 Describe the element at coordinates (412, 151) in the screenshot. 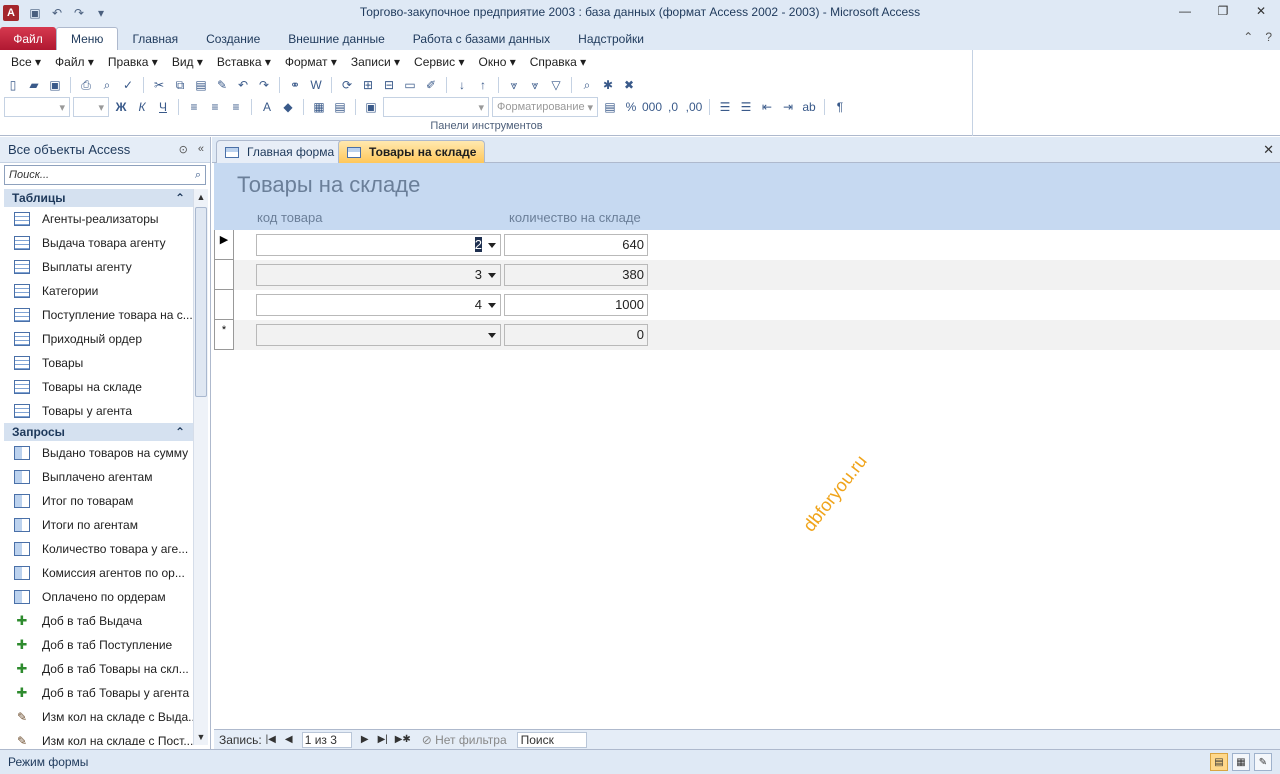

I see `doc-tab-stock: Товары на складе` at that location.